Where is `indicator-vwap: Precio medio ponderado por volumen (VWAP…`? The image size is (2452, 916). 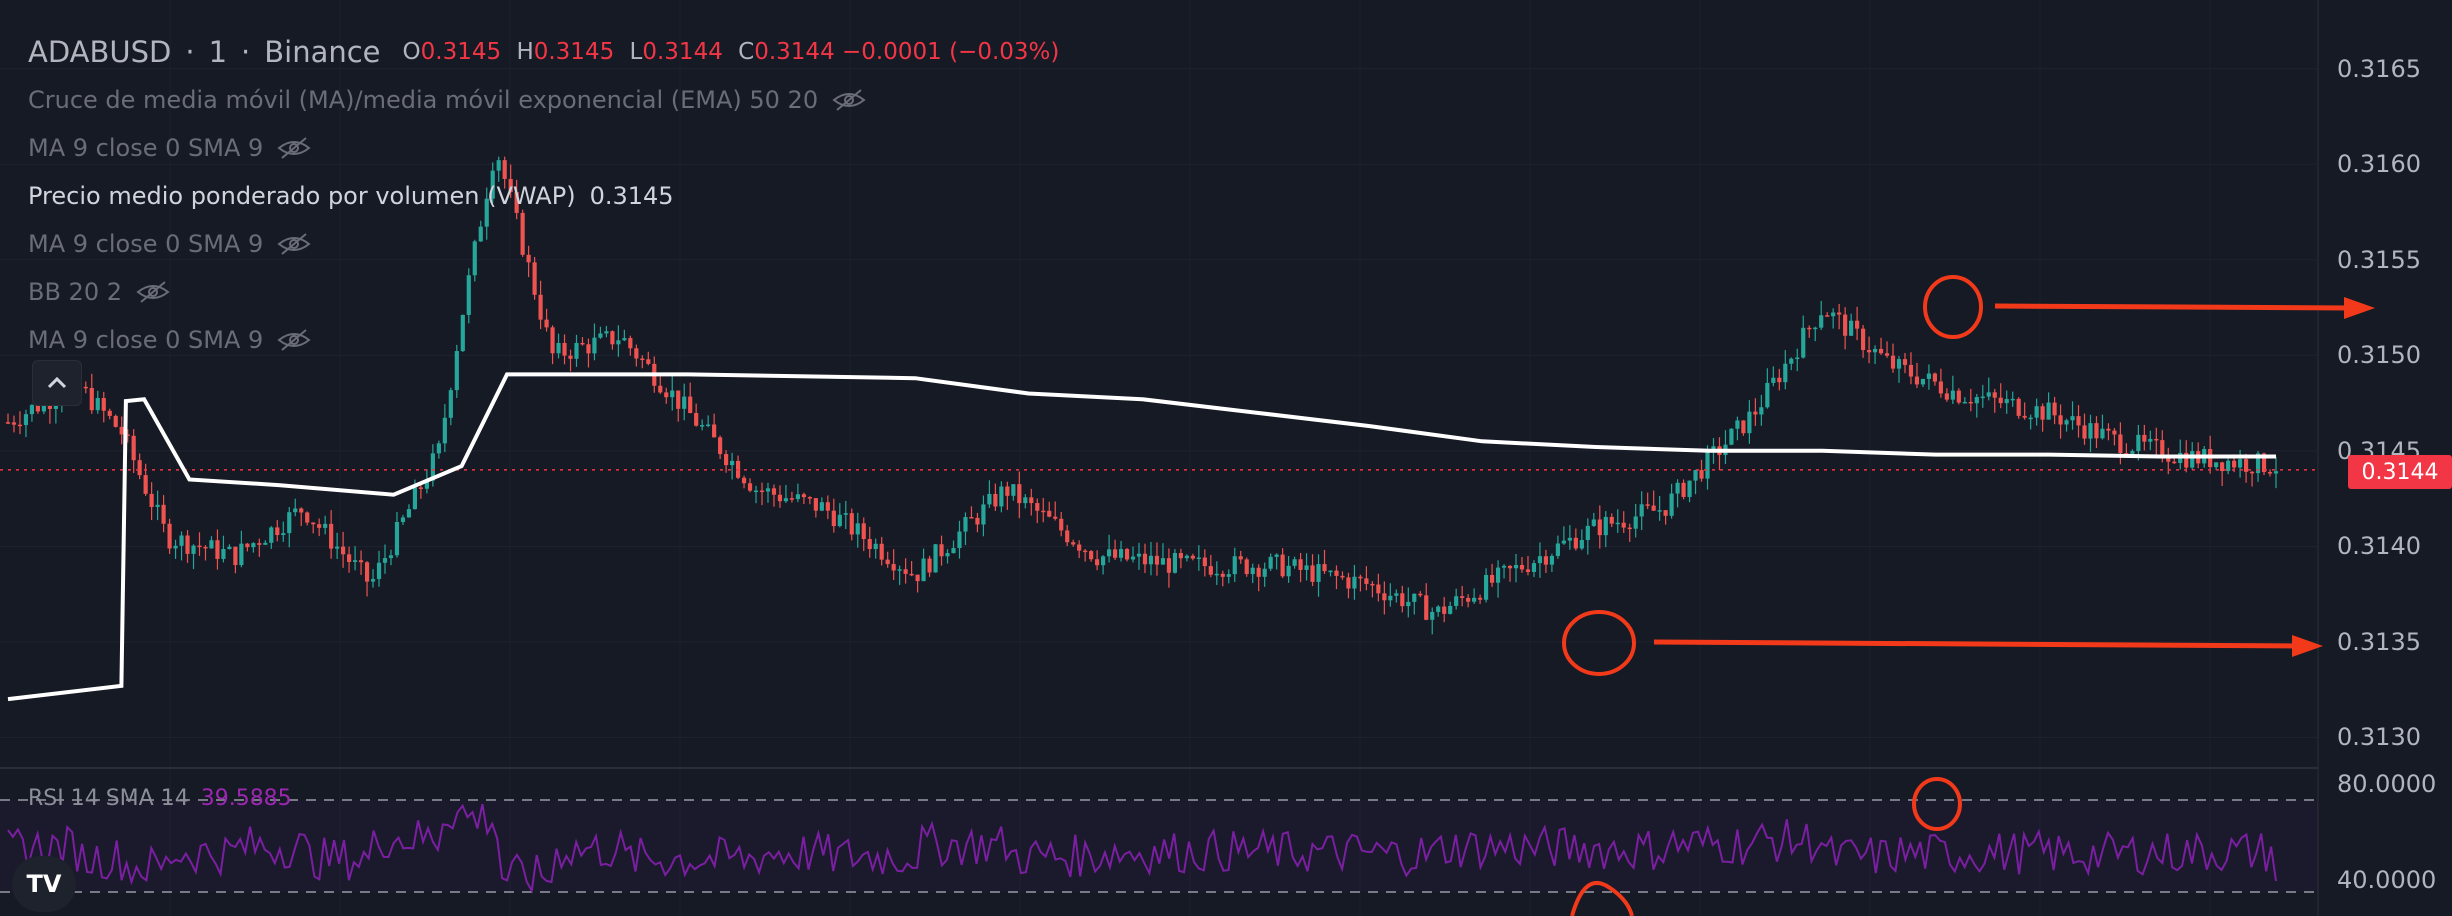
indicator-vwap: Precio medio ponderado por volumen (VWAP… is located at coordinates (543, 196).